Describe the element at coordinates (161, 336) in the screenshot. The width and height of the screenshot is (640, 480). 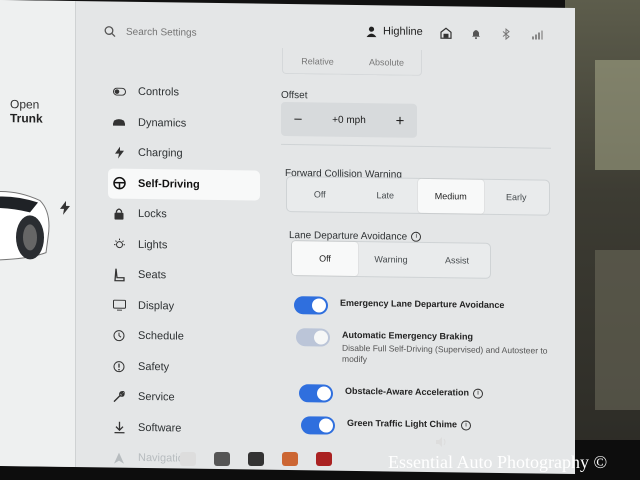
I see `sidebar-item-label: Schedule` at that location.